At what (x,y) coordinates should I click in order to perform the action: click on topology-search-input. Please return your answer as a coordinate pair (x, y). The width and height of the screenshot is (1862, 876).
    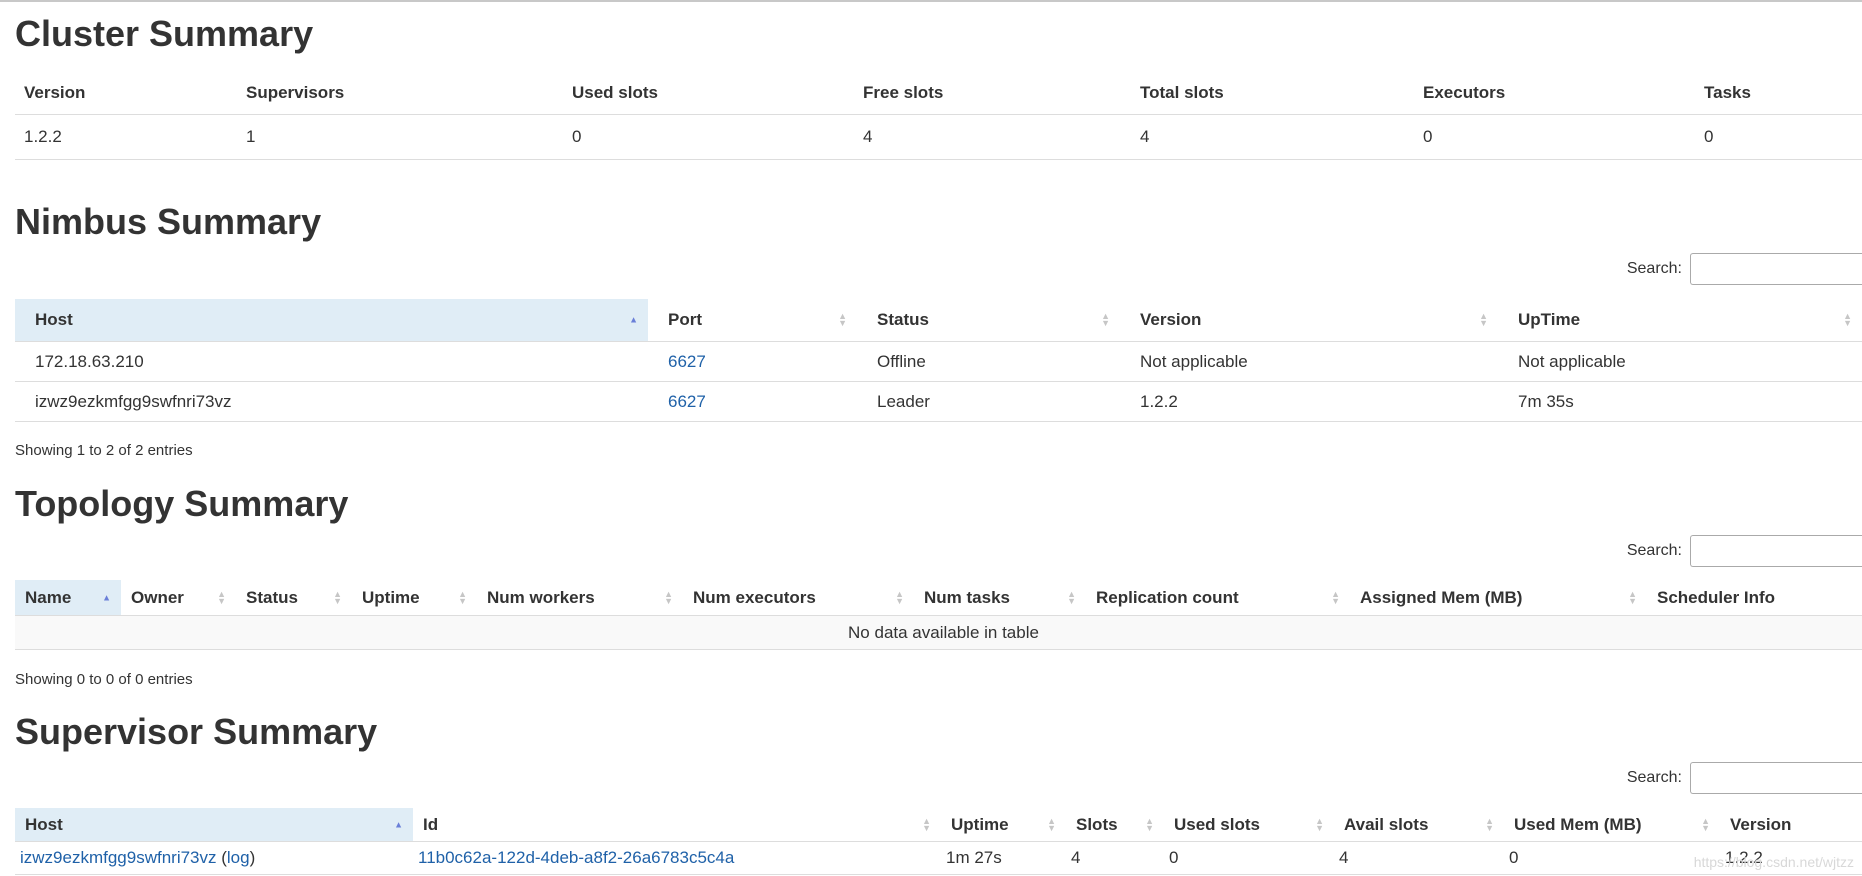
    Looking at the image, I should click on (1776, 551).